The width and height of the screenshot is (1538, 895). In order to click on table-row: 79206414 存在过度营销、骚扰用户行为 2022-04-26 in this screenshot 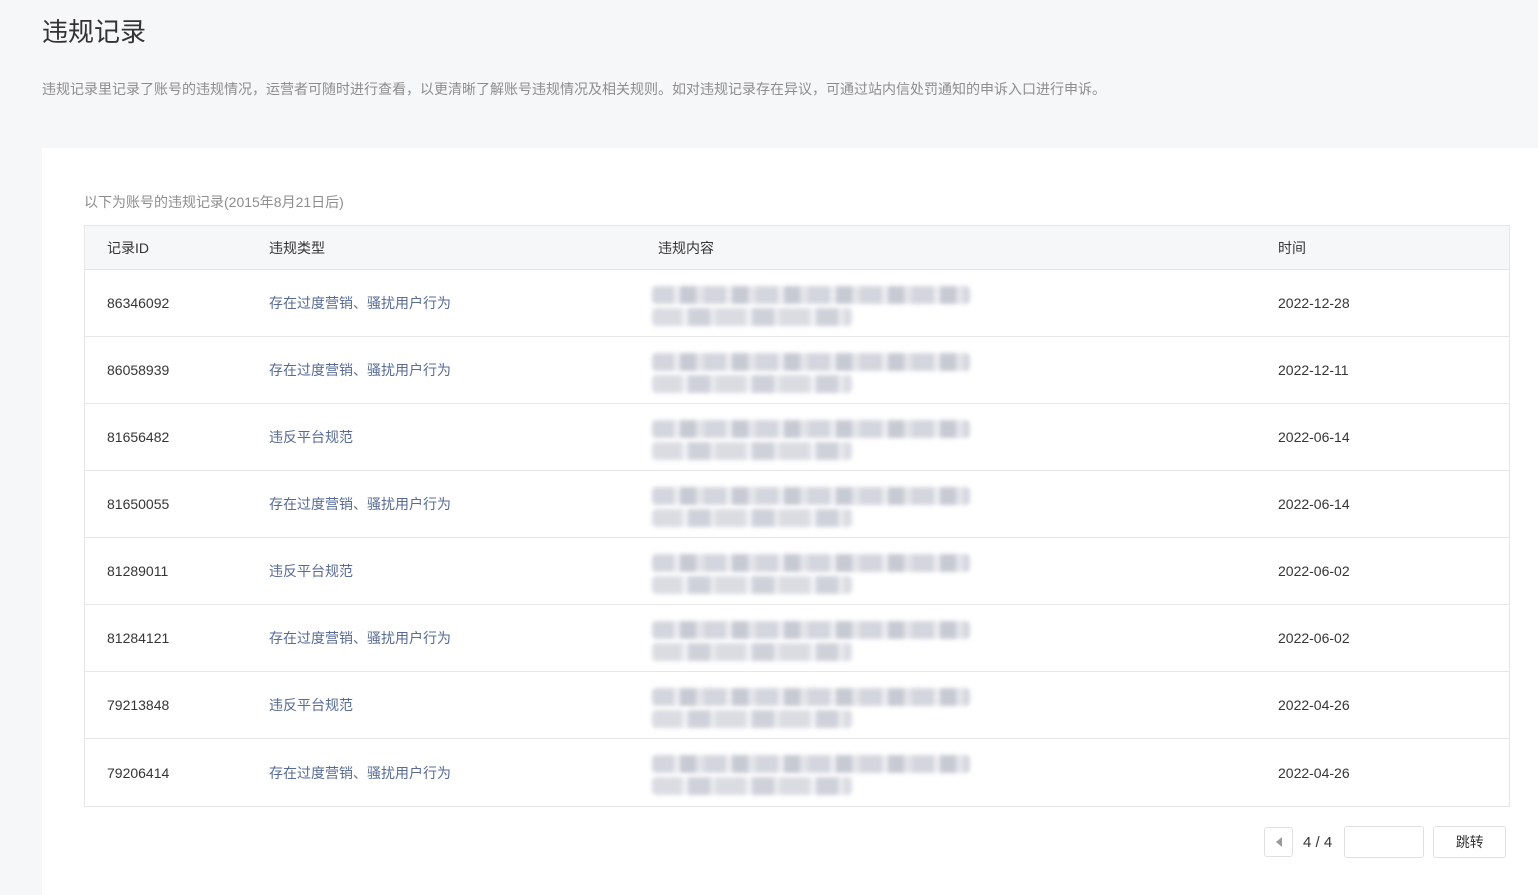, I will do `click(797, 772)`.